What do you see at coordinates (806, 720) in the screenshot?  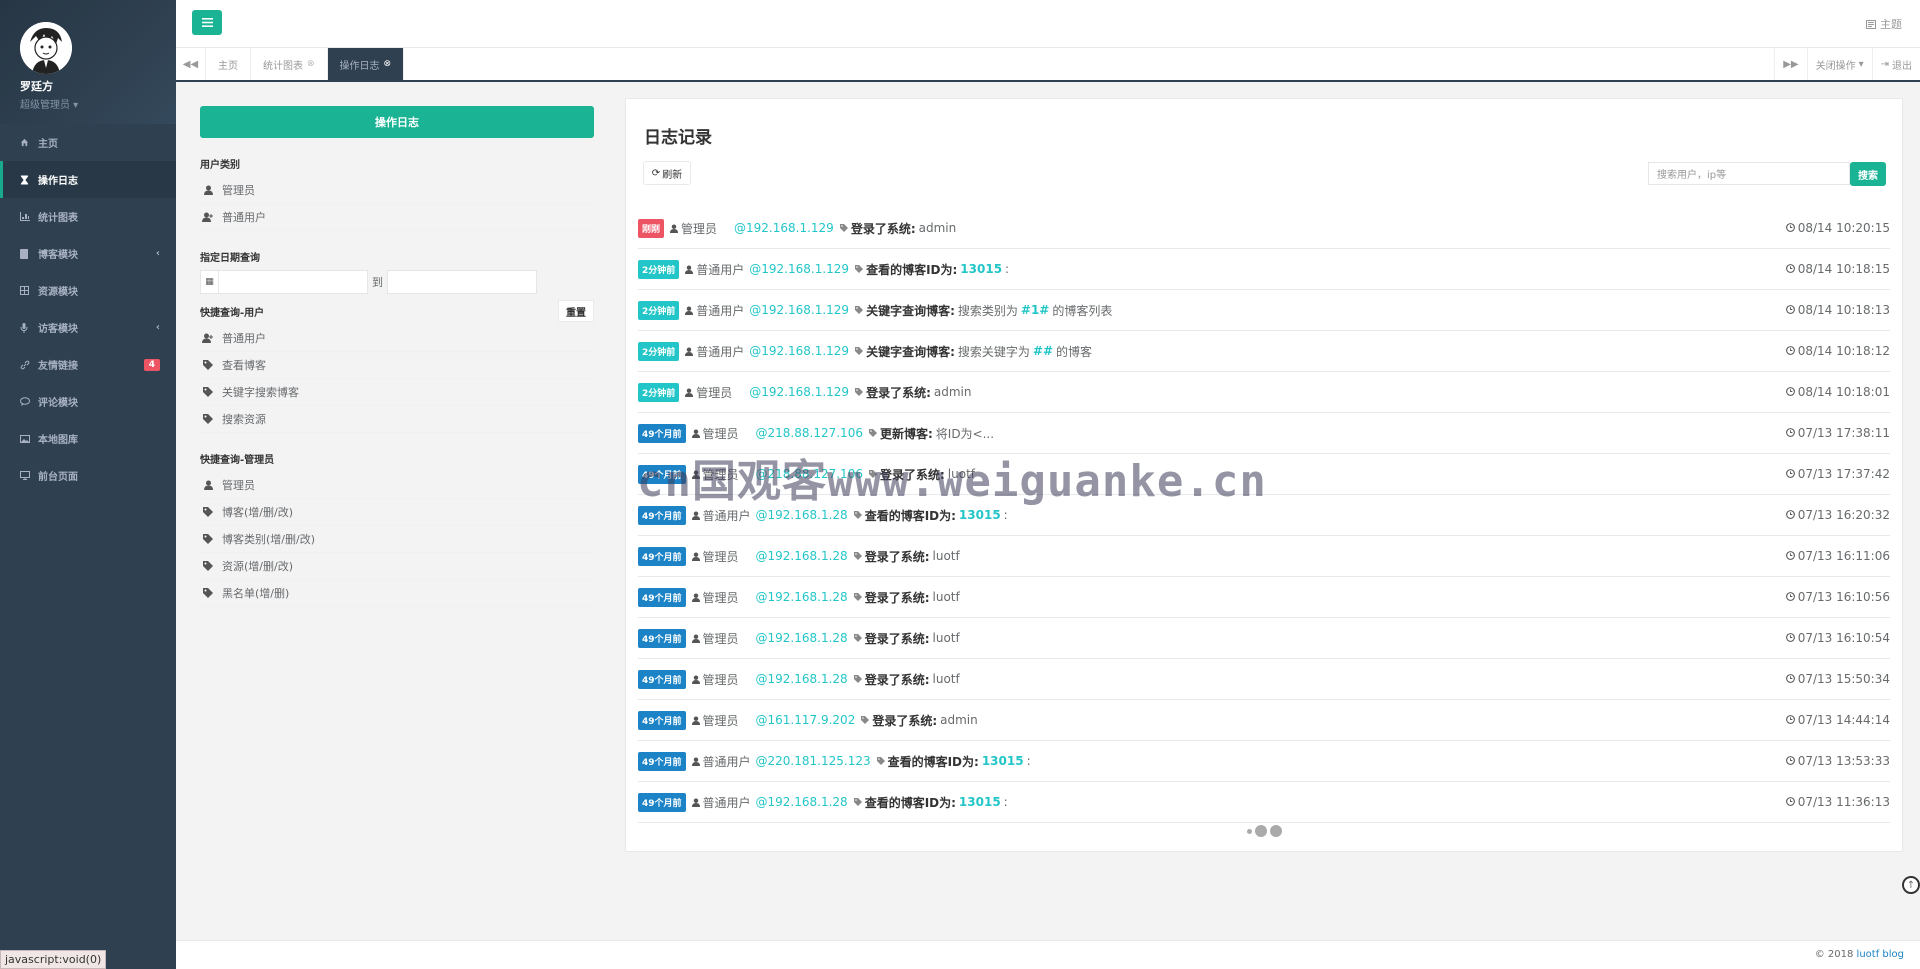 I see `log-ip: @161.117.9.202` at bounding box center [806, 720].